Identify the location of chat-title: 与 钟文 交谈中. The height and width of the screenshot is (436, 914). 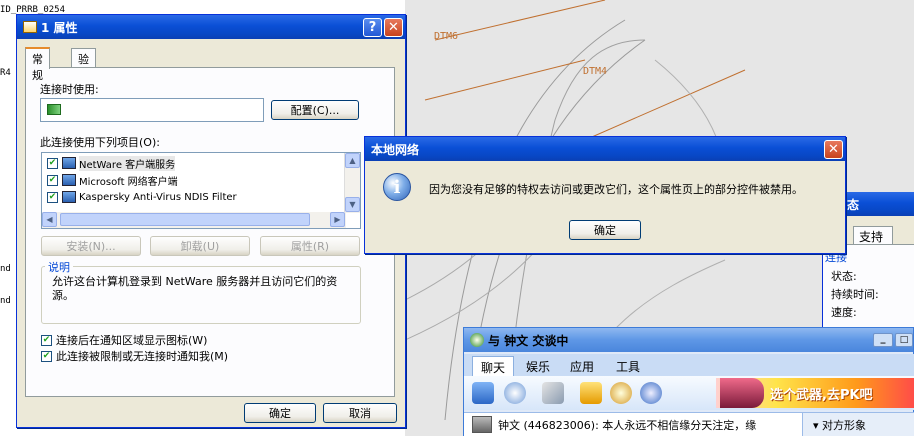
(528, 340).